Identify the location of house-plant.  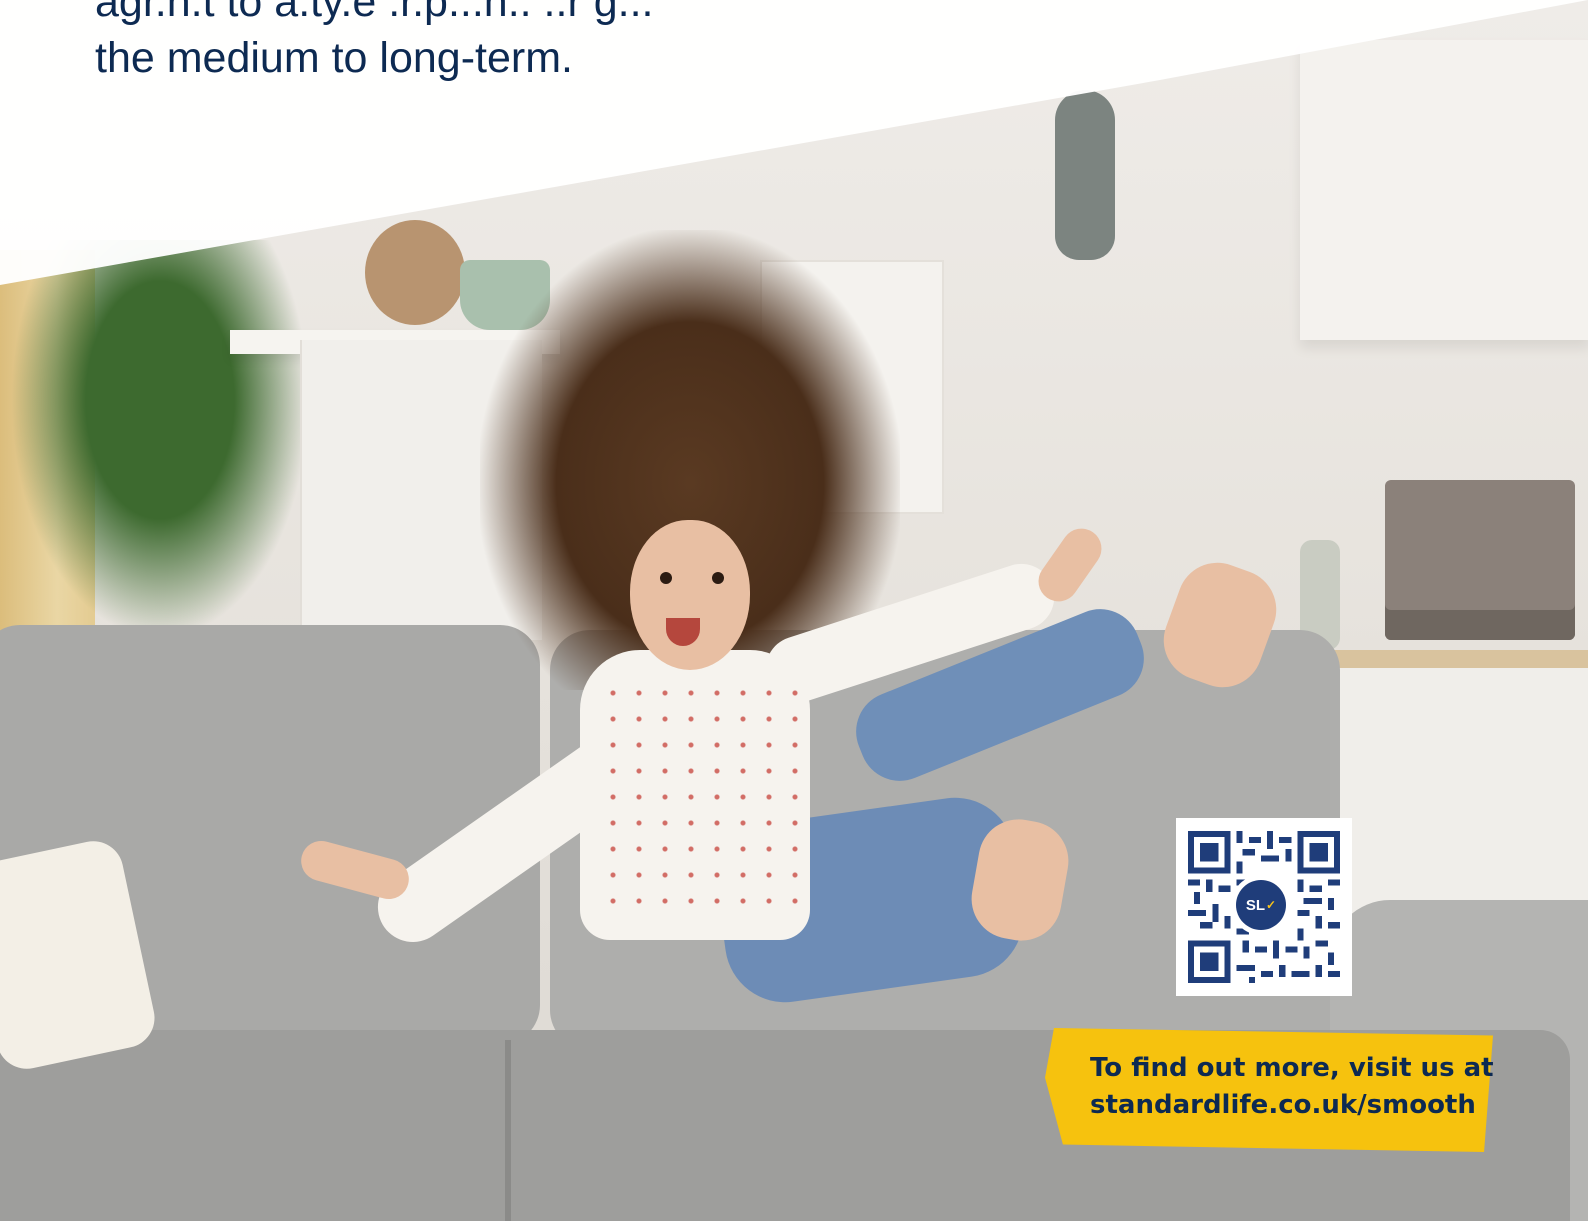
(160, 440).